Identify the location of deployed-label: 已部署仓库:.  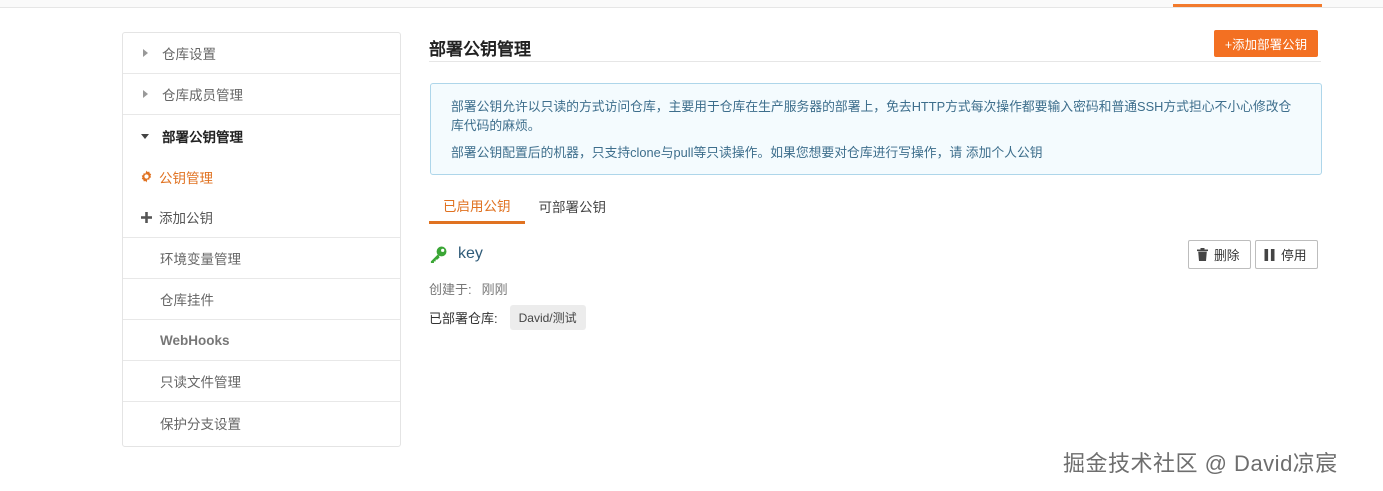
(463, 318).